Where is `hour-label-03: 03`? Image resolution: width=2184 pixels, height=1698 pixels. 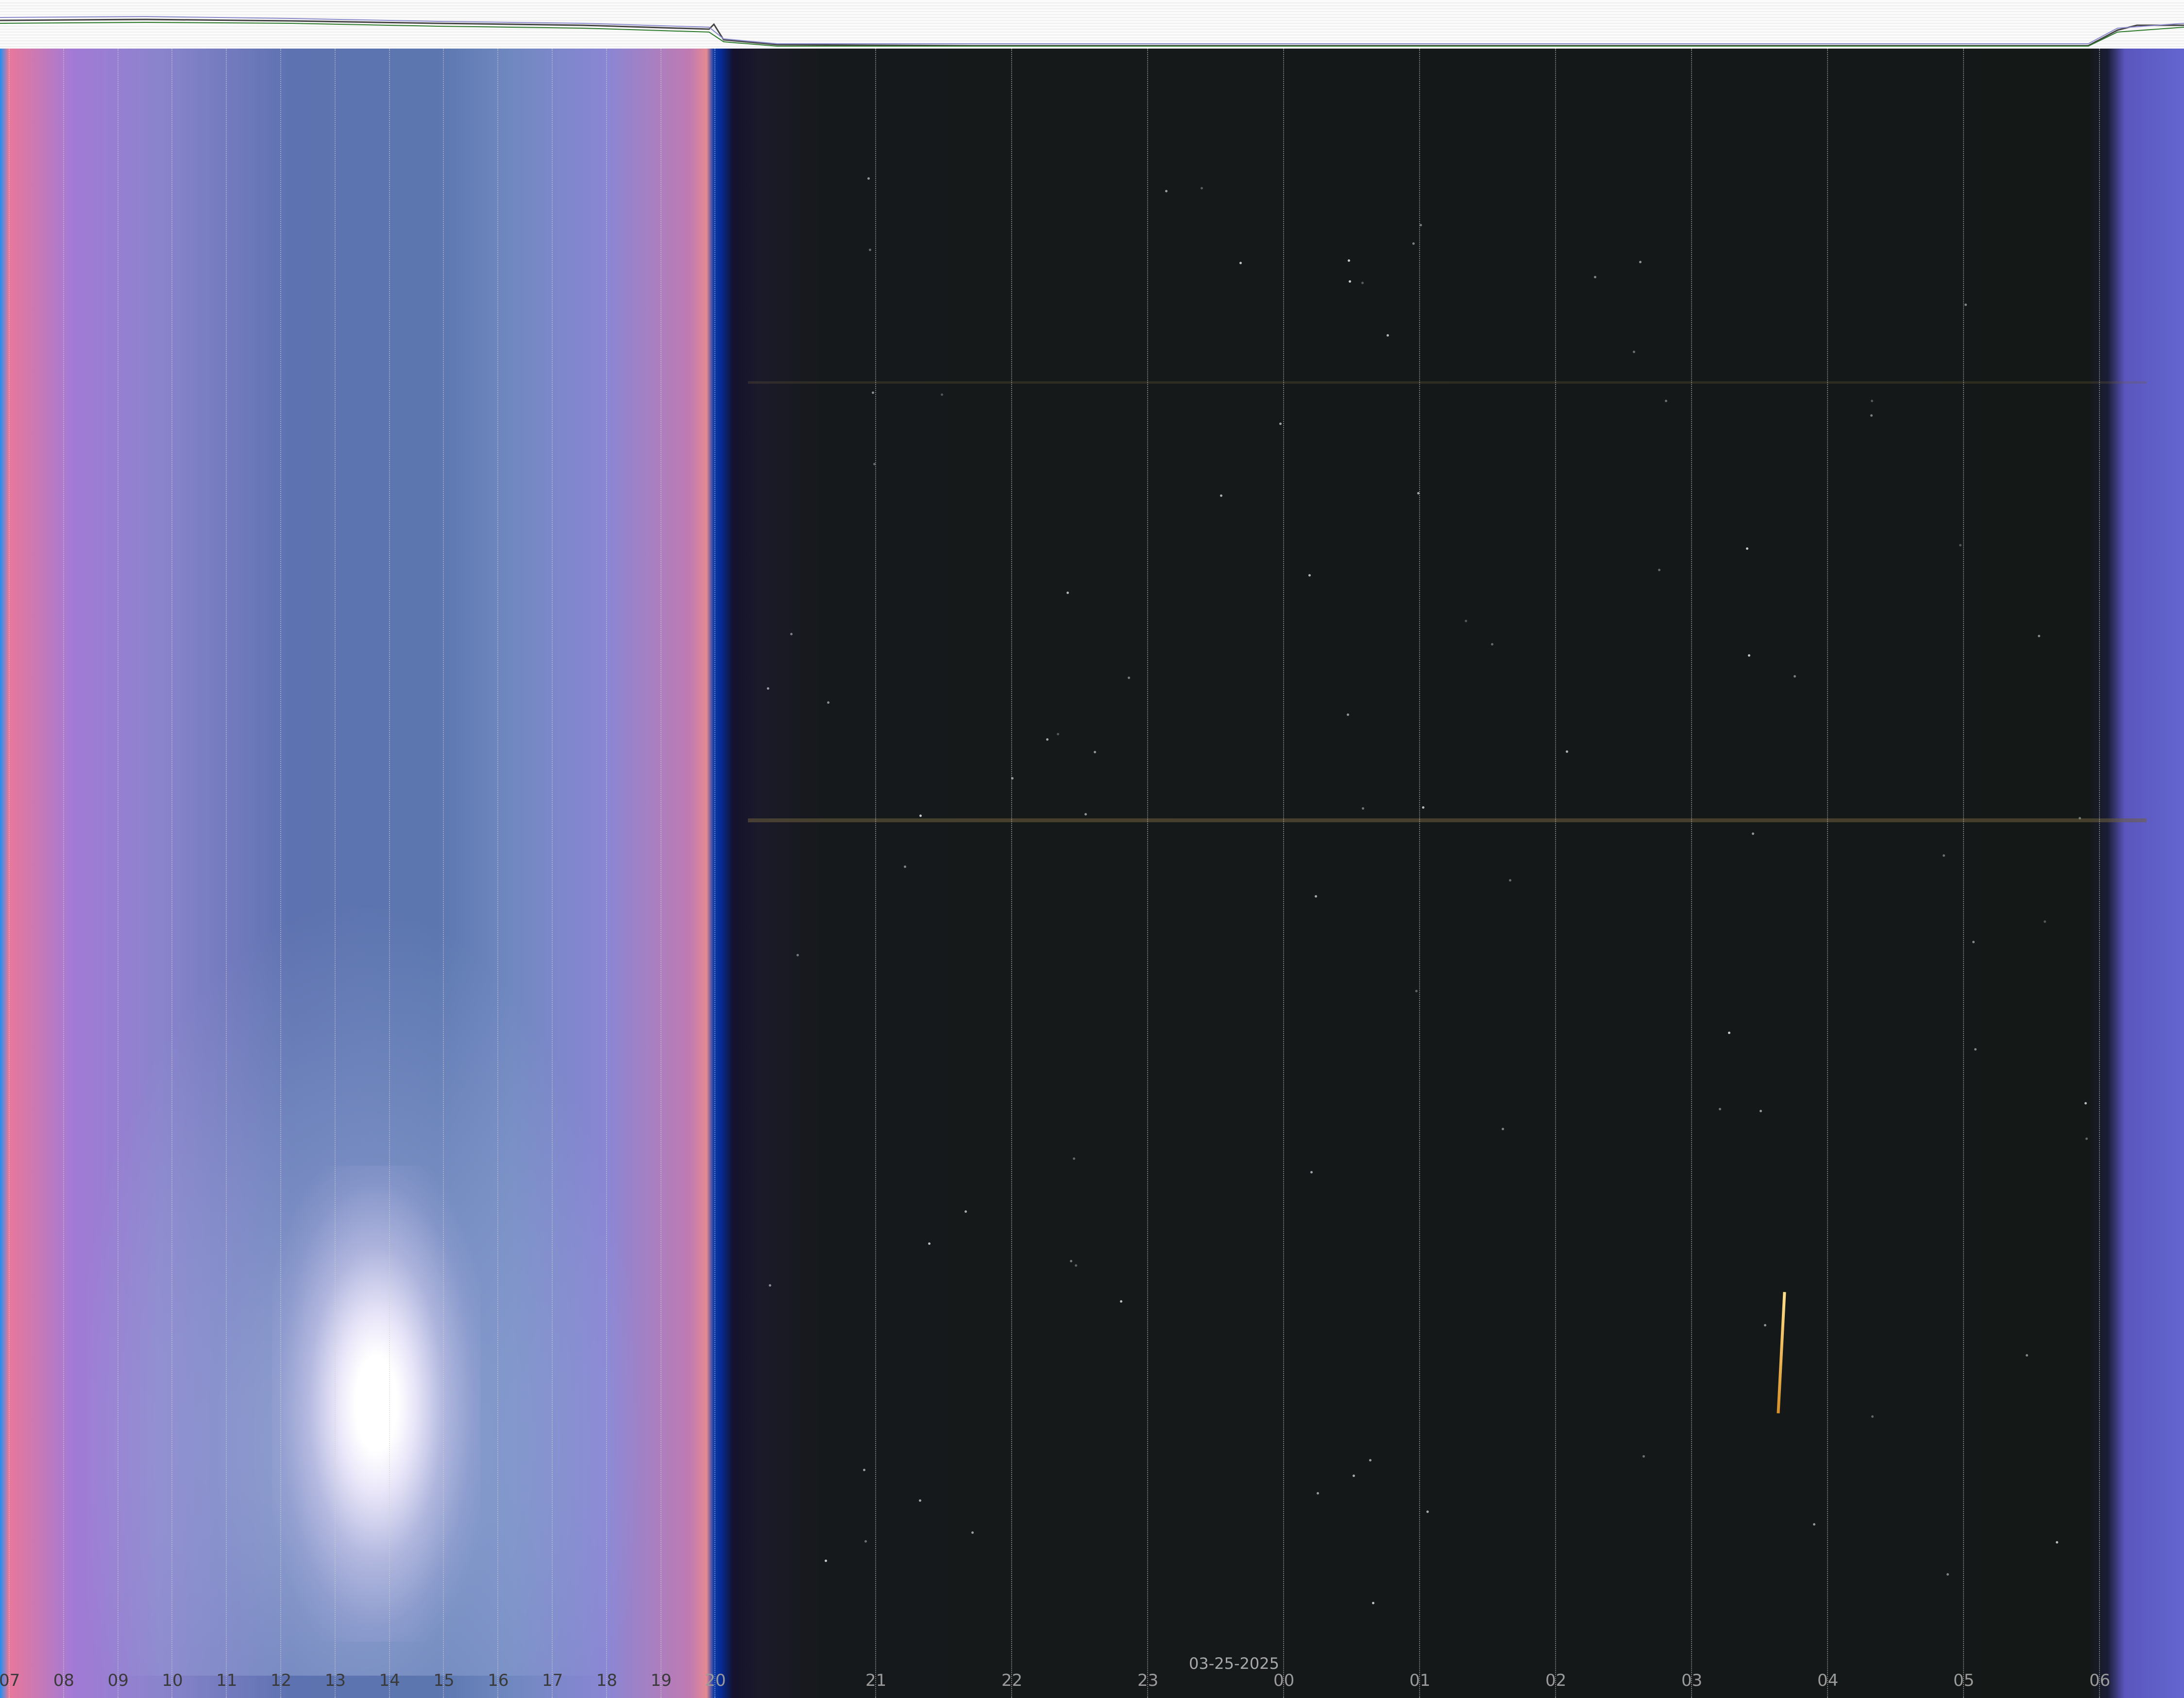 hour-label-03: 03 is located at coordinates (1692, 1680).